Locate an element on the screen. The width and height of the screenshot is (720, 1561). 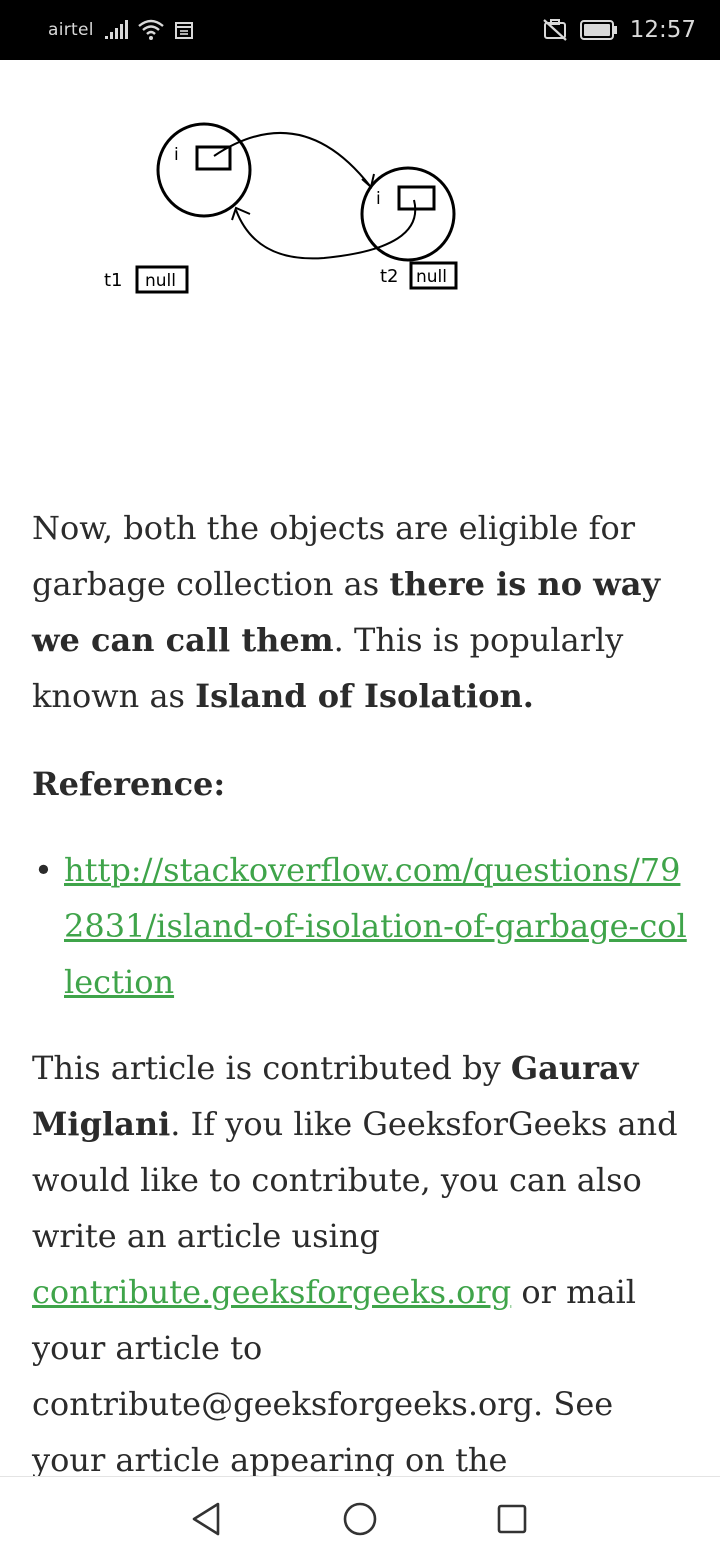
object1-field-label: i is located at coordinates (176, 155).